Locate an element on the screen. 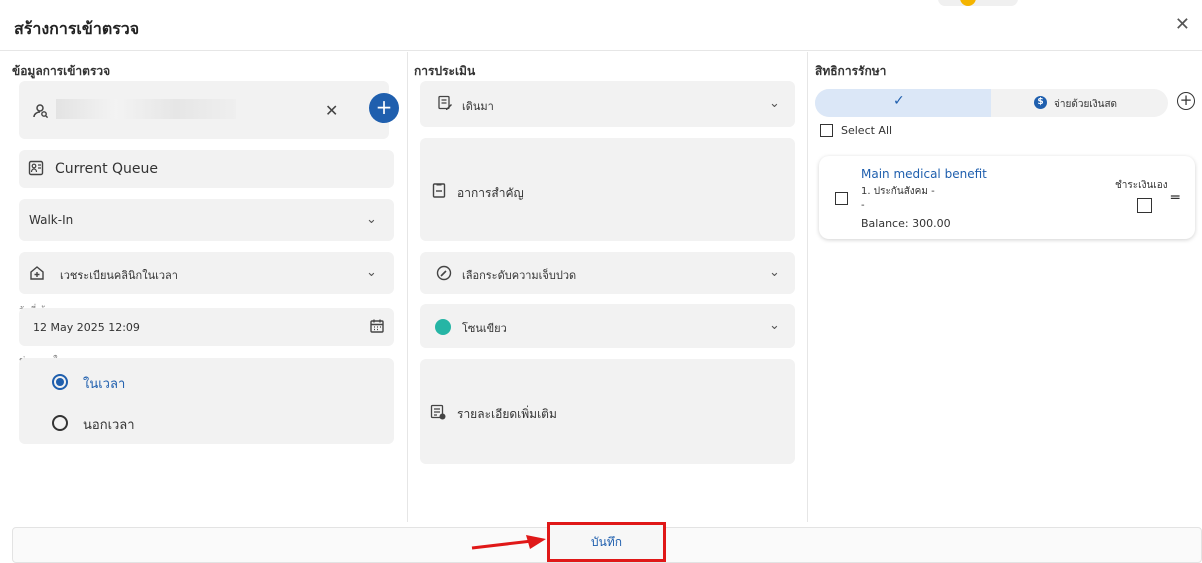 The image size is (1202, 563). gauge-icon is located at coordinates (444, 275).